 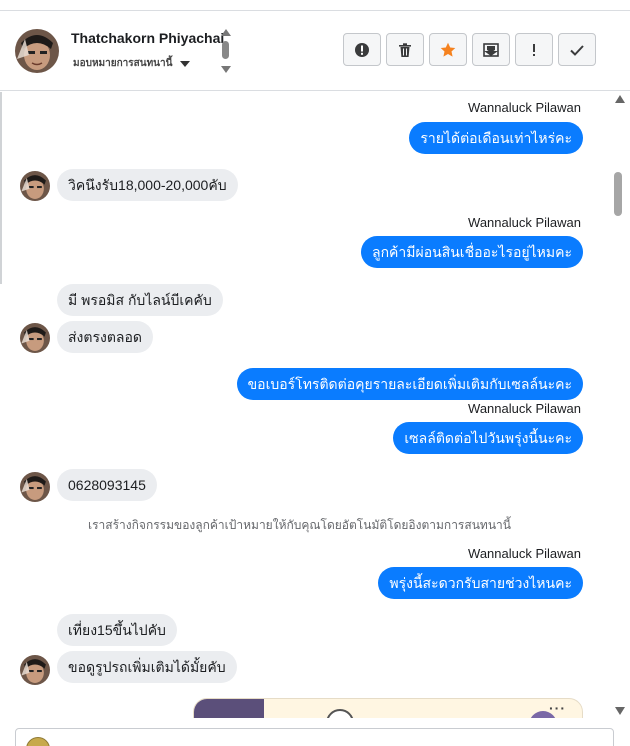 I want to click on mark-important-button, so click(x=534, y=49).